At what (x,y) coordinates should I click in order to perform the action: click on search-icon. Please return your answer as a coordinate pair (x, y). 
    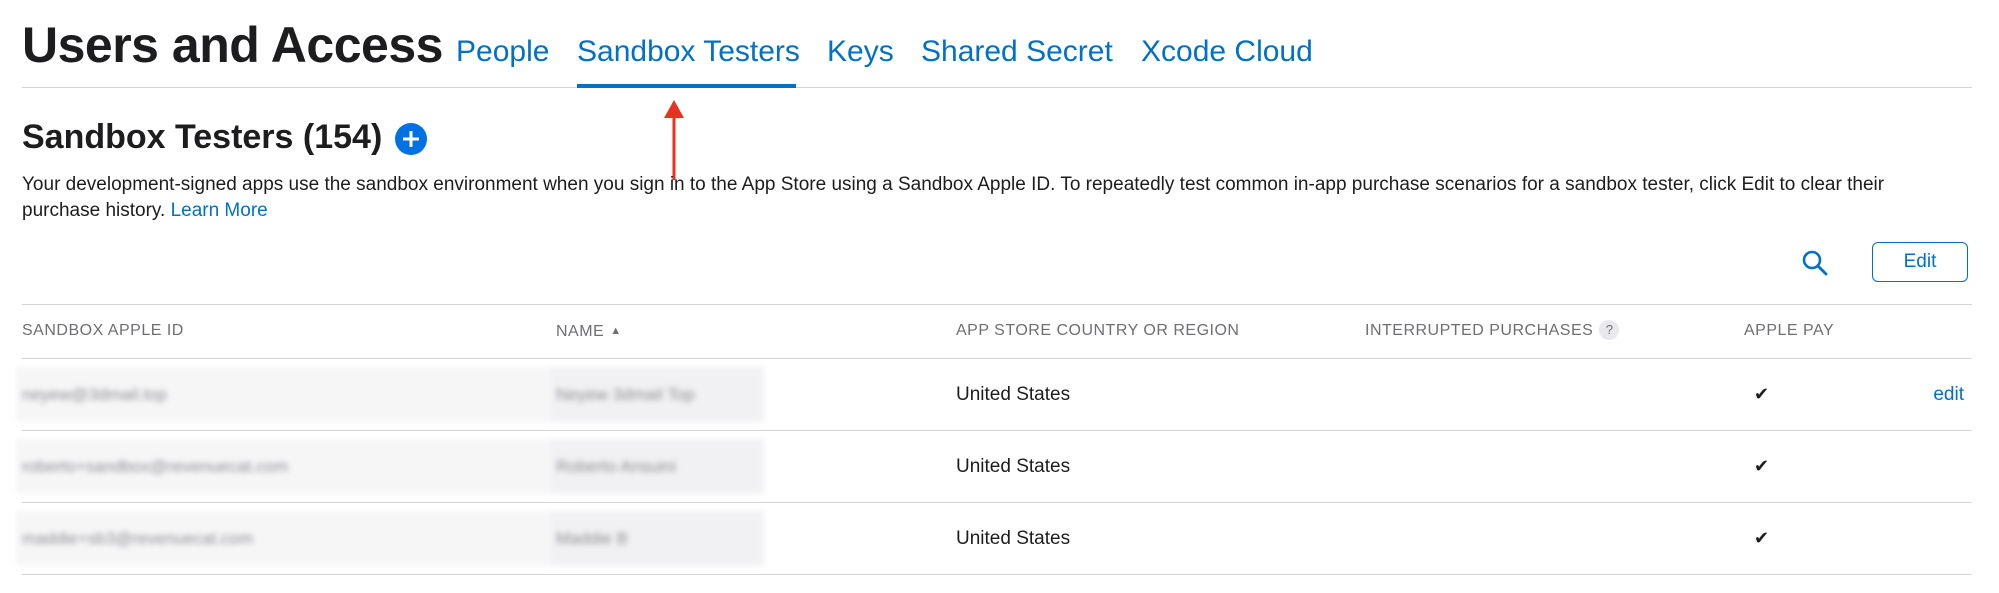
    Looking at the image, I should click on (1815, 263).